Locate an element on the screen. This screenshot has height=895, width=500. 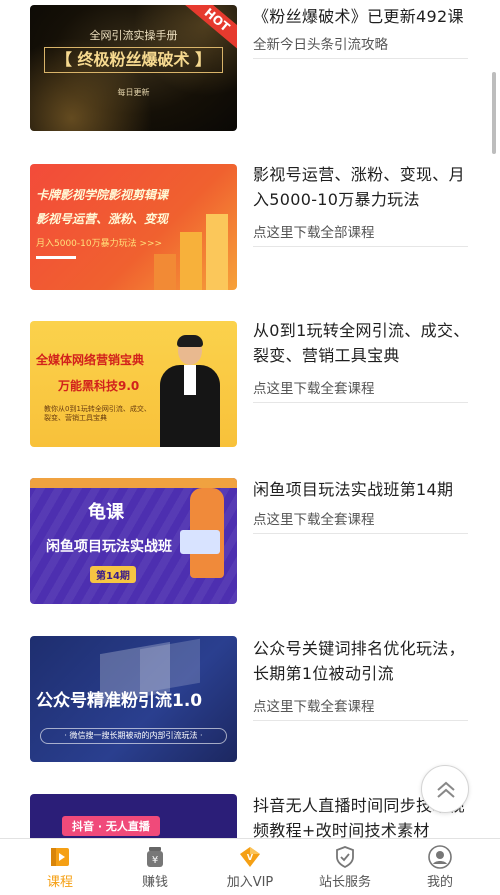
thumbnail-headline: 全媒体网络营销宝典 is located at coordinates (90, 360).